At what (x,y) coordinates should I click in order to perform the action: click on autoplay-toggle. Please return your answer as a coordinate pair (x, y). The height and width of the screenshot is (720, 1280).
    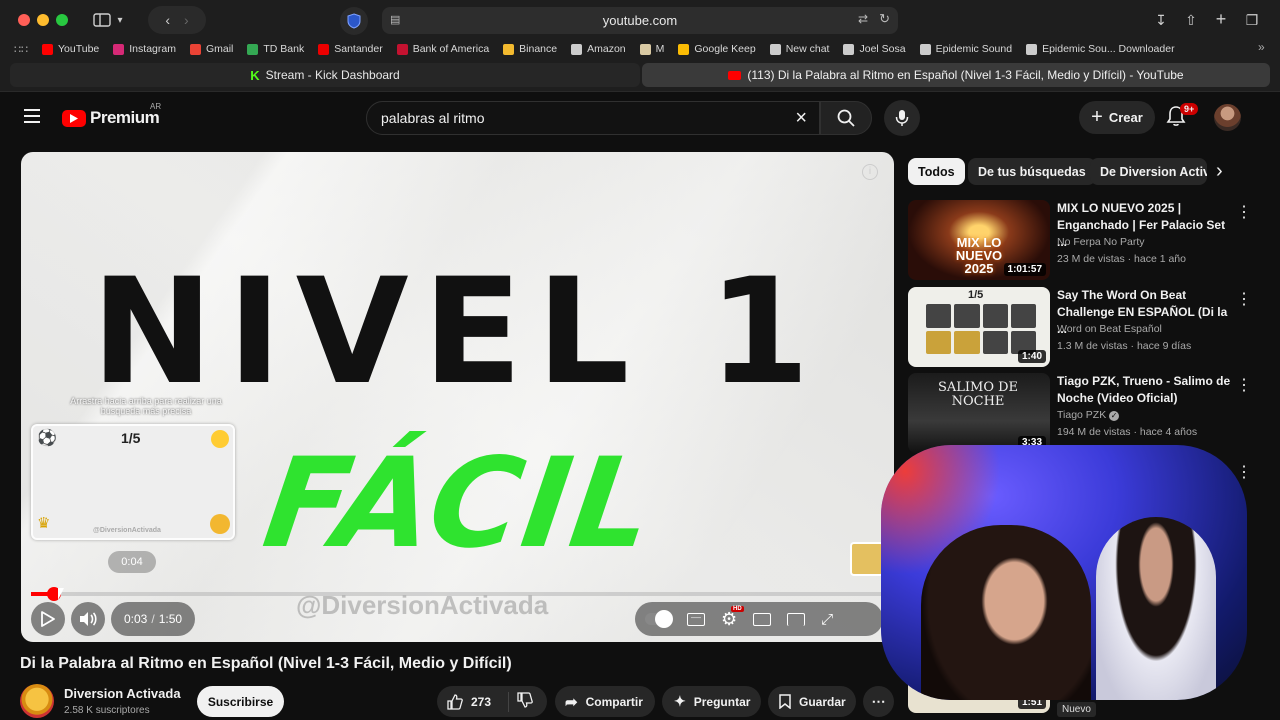
    Looking at the image, I should click on (659, 619).